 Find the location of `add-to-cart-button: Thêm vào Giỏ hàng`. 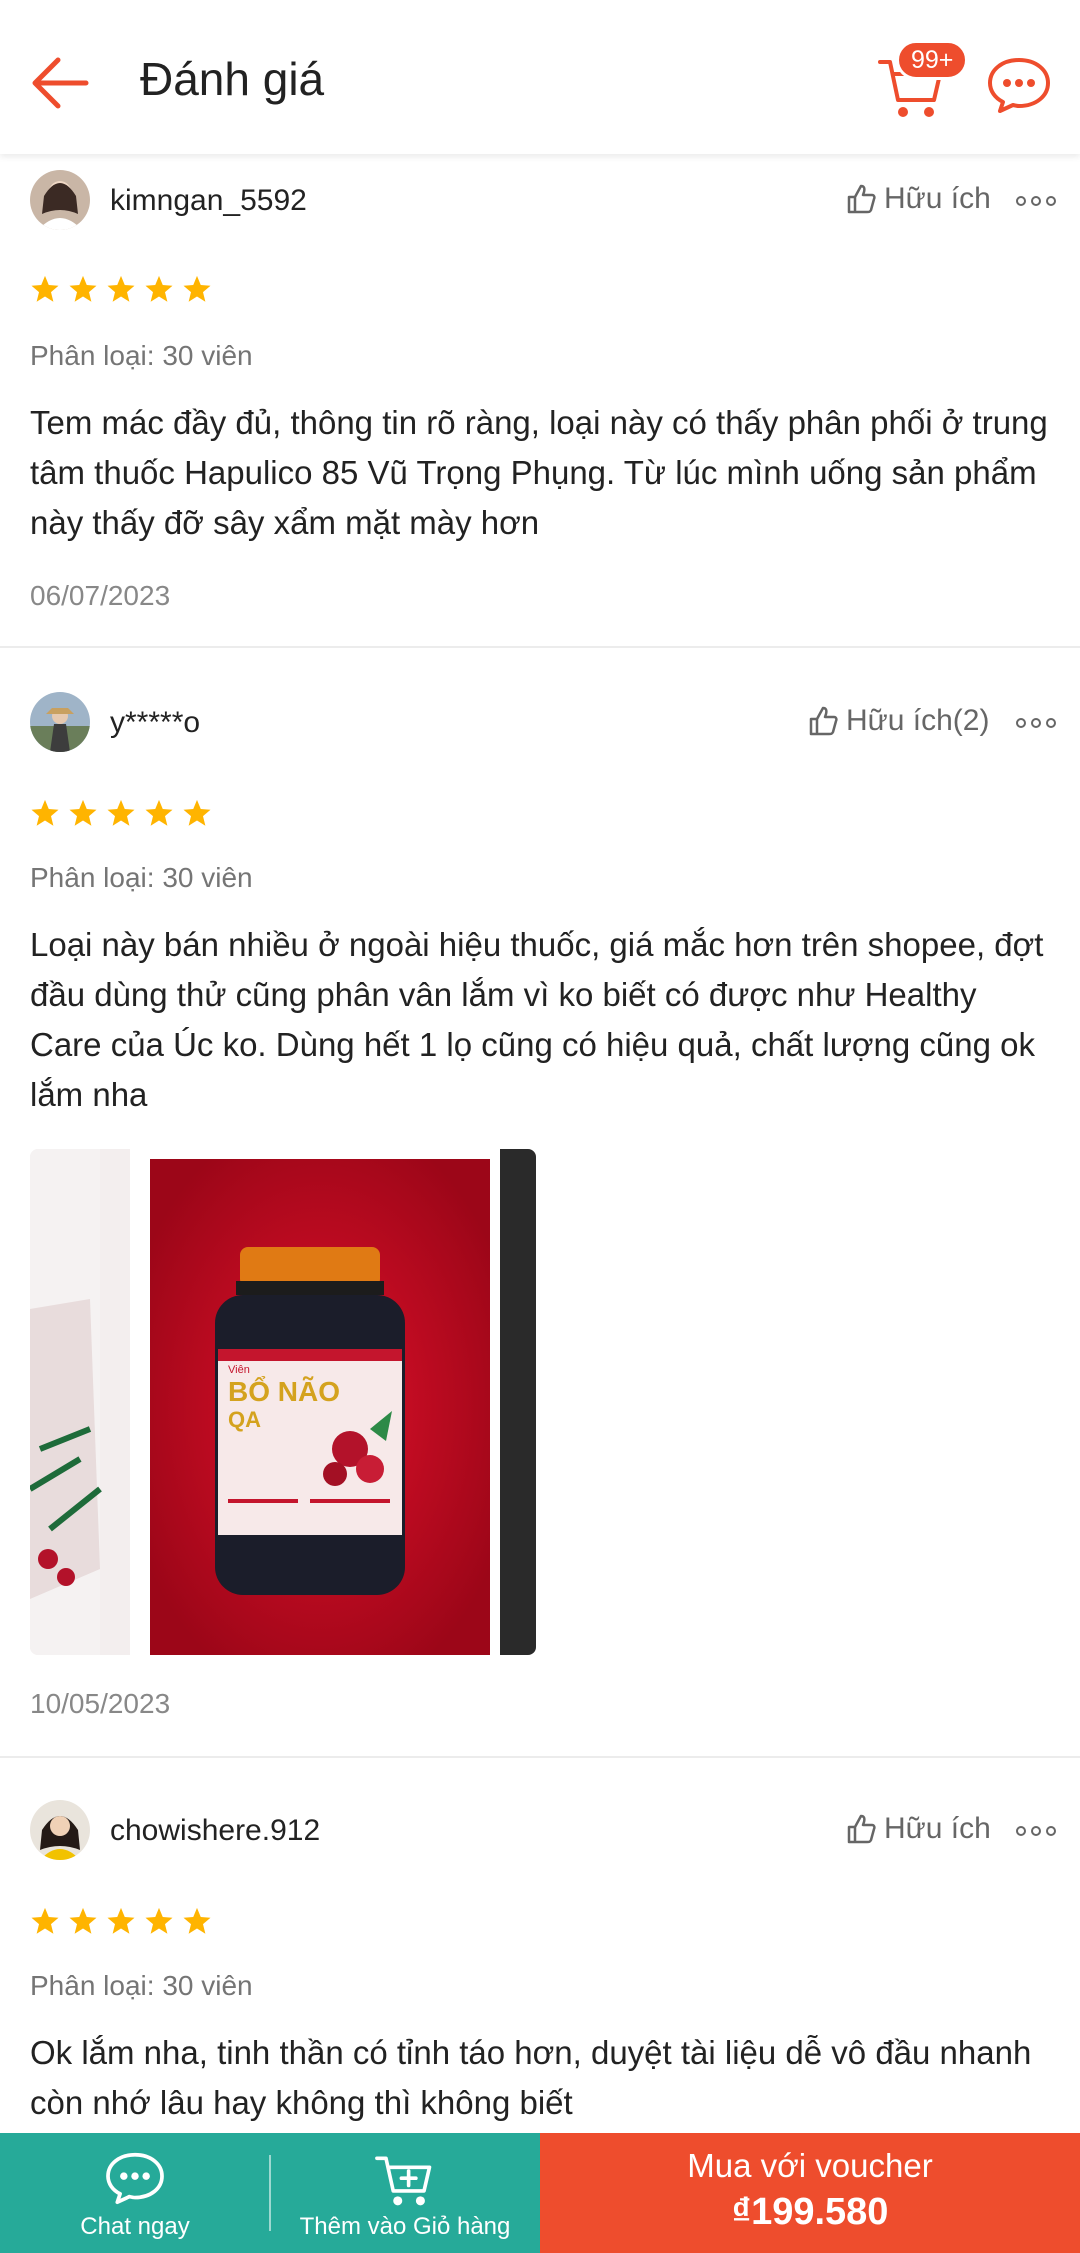

add-to-cart-button: Thêm vào Giỏ hàng is located at coordinates (405, 2193).